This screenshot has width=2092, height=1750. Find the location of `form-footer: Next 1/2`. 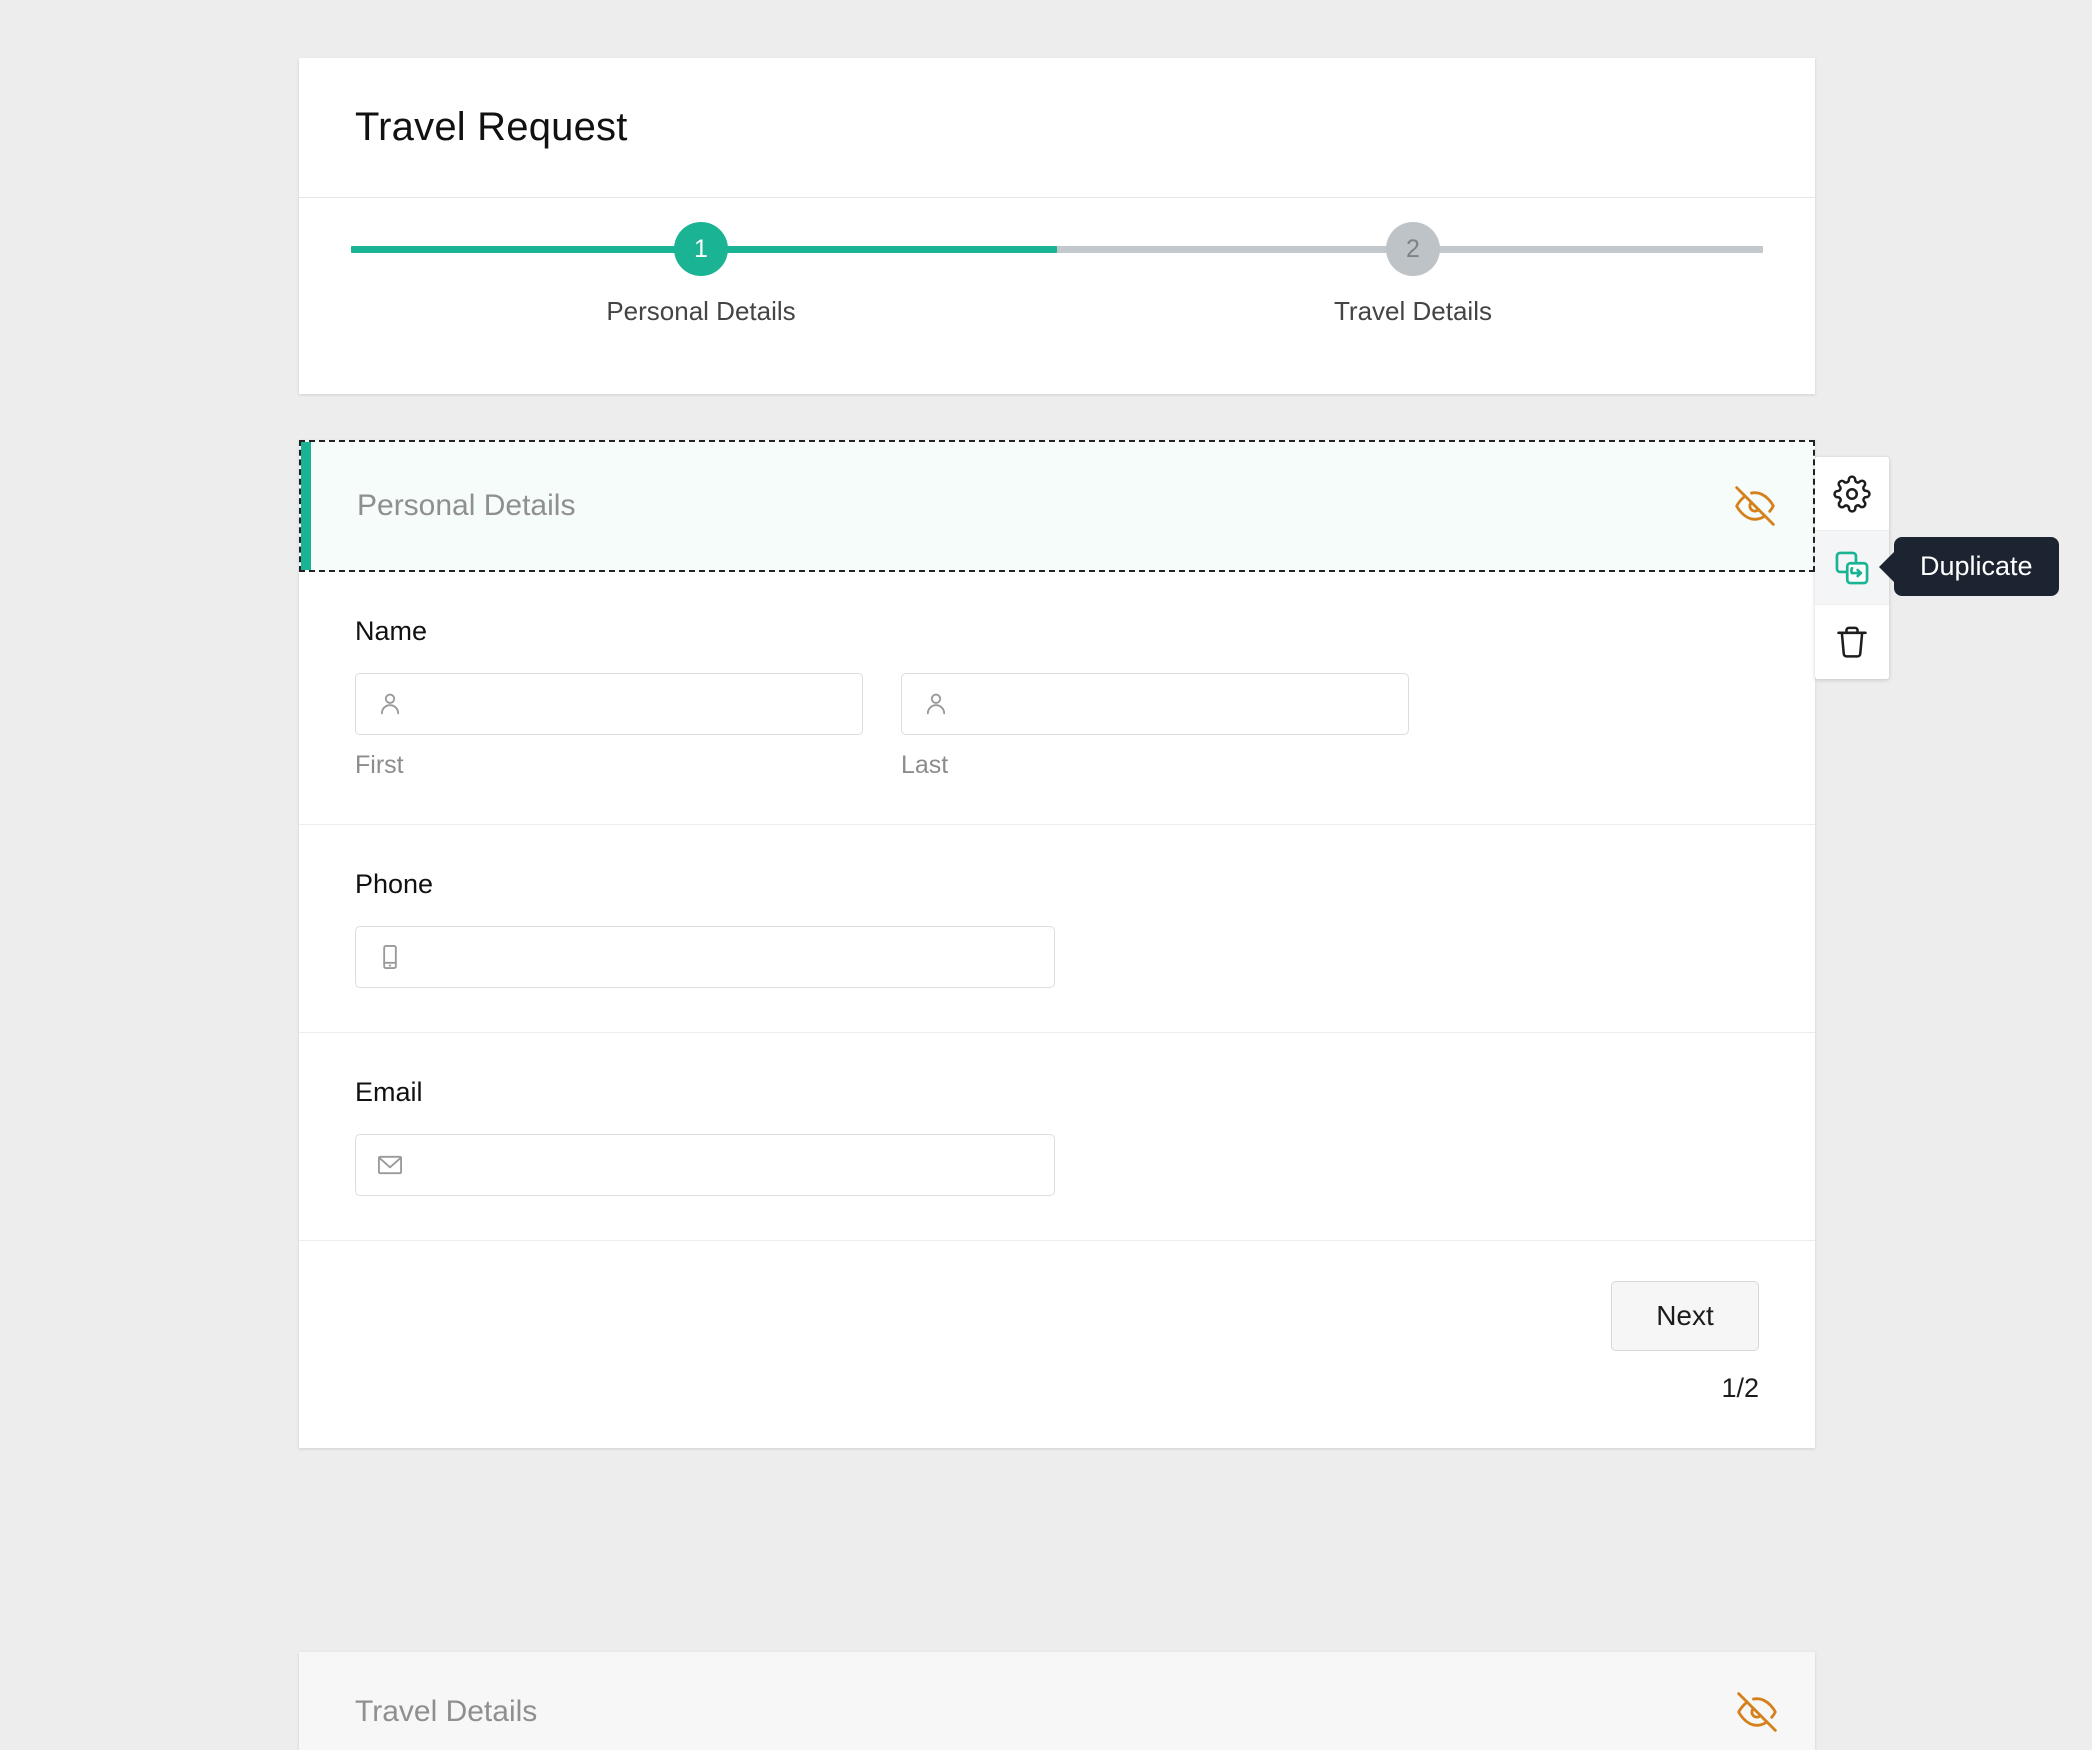

form-footer: Next 1/2 is located at coordinates (1057, 1344).